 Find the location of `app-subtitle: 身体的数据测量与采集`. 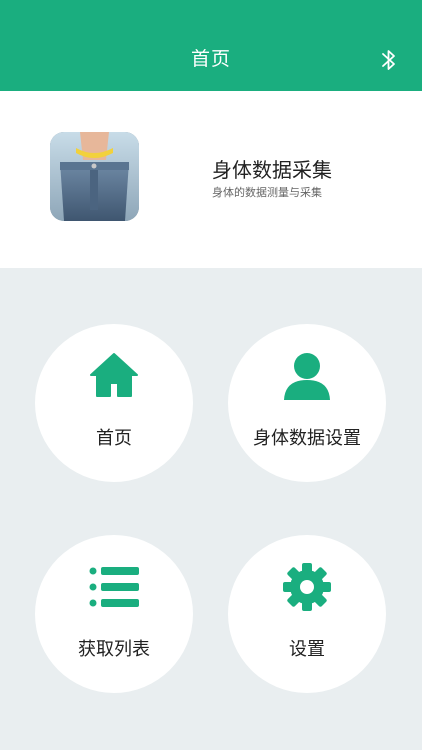

app-subtitle: 身体的数据测量与采集 is located at coordinates (267, 192).